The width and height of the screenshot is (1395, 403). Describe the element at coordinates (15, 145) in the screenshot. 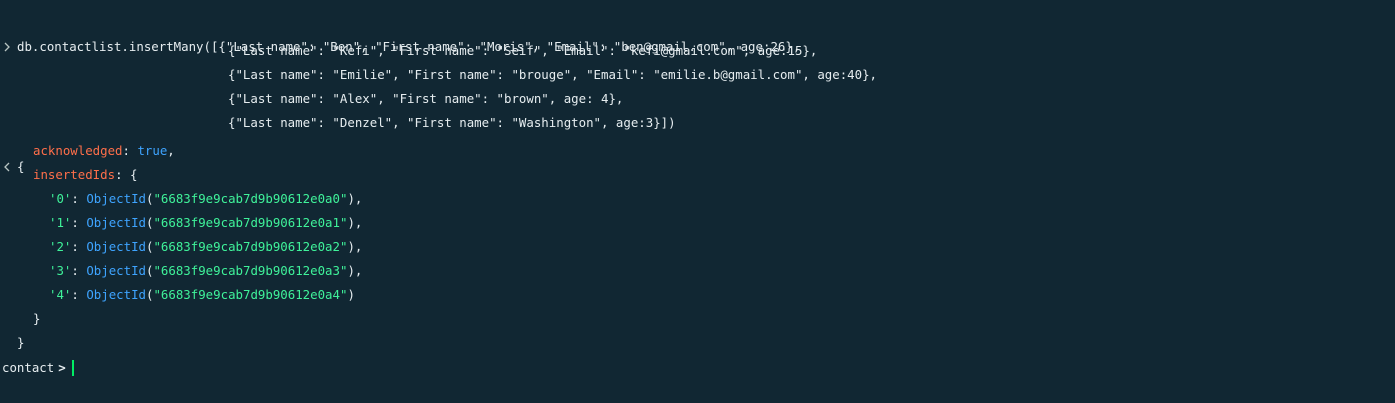

I see `result-open: {` at that location.